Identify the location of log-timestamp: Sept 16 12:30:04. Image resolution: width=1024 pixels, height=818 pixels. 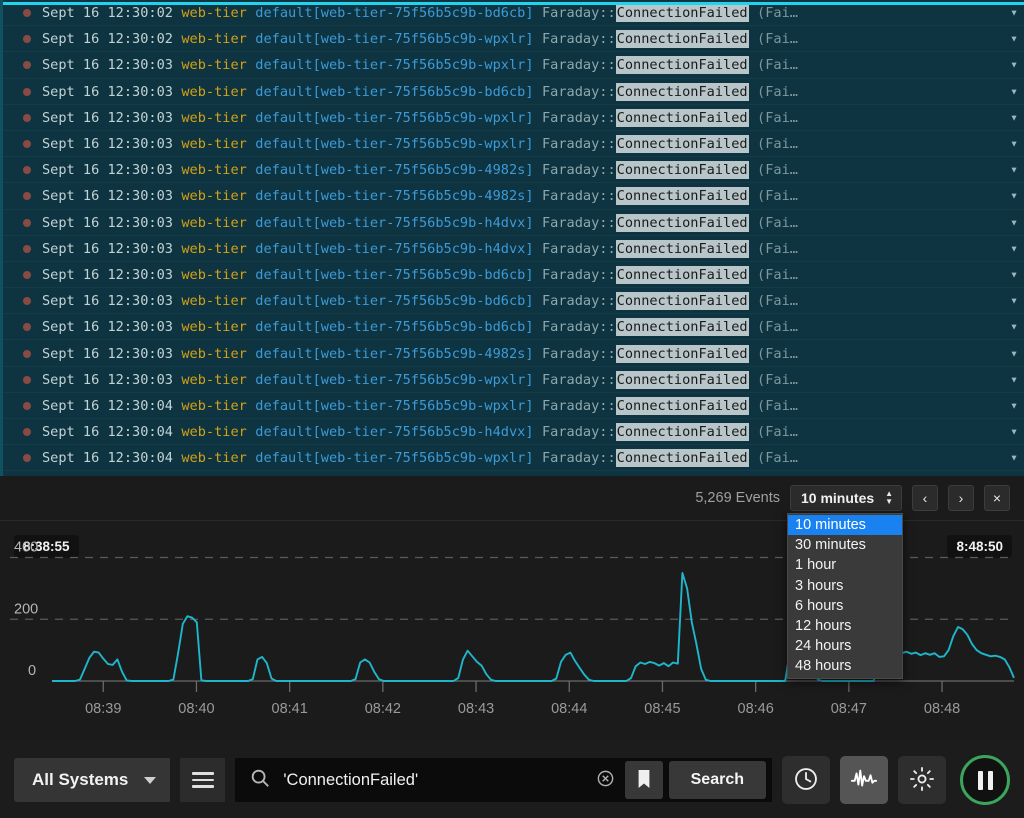
(107, 432).